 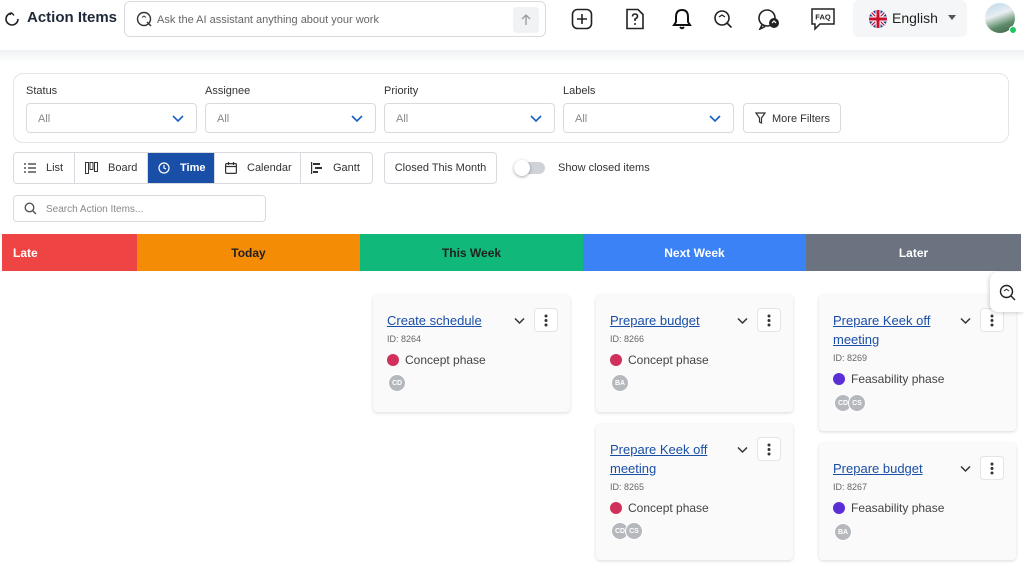 What do you see at coordinates (12, 19) in the screenshot?
I see `app-logo-icon` at bounding box center [12, 19].